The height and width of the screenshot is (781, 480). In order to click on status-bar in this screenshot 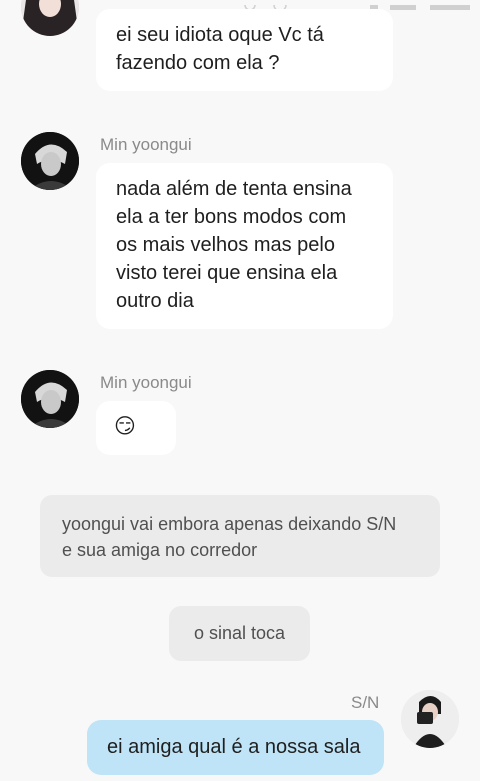, I will do `click(350, 6)`.